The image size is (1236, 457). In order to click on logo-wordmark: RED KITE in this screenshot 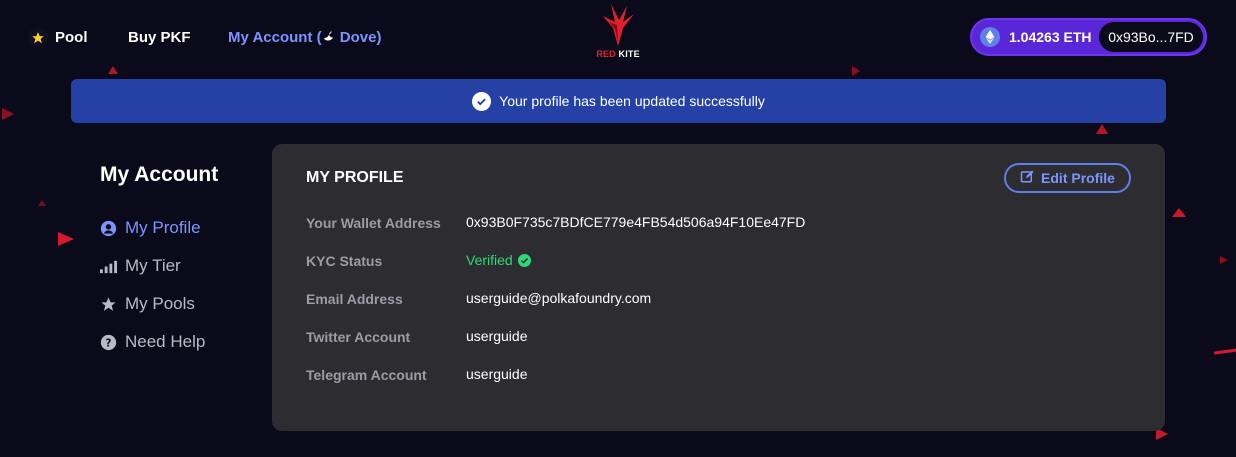, I will do `click(618, 54)`.